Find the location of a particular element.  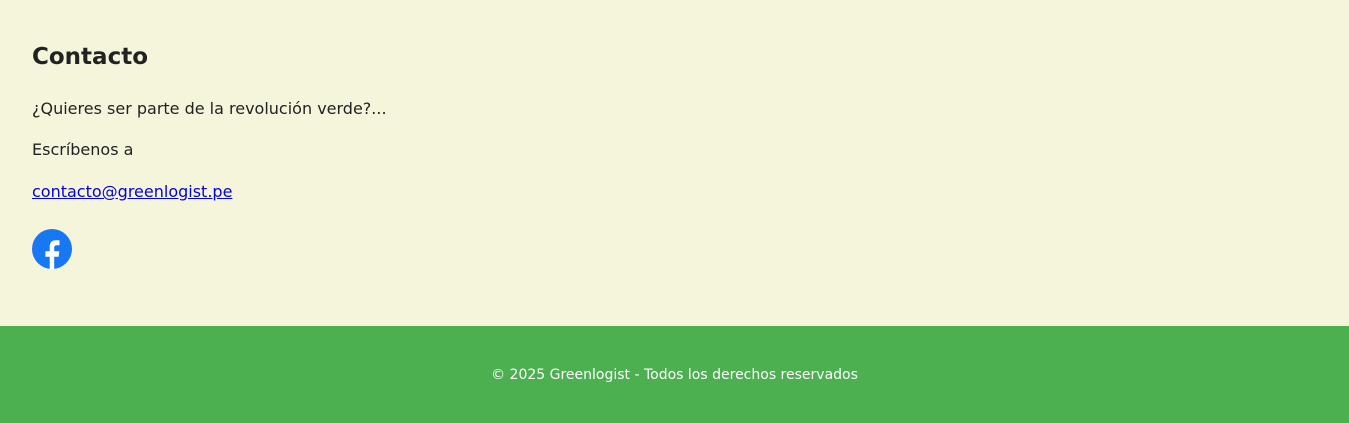

contact-title: Contacto is located at coordinates (90, 57).